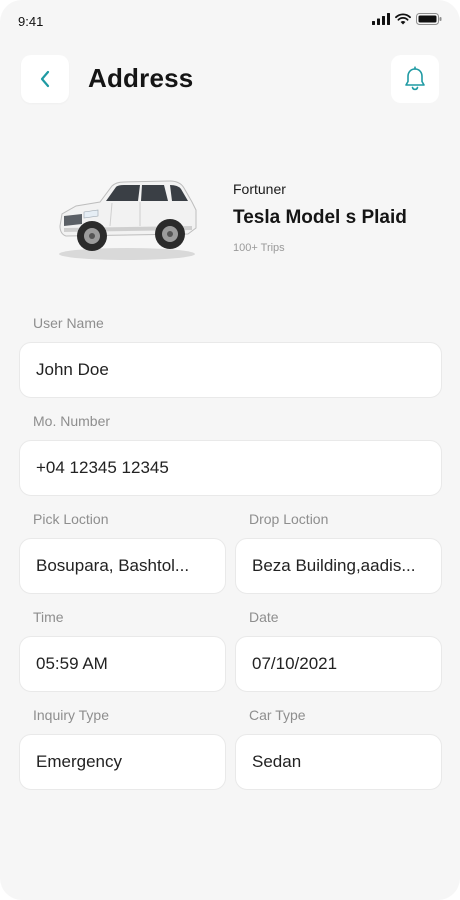 Image resolution: width=460 pixels, height=900 pixels. What do you see at coordinates (277, 715) in the screenshot?
I see `car-type-label: Car Type` at bounding box center [277, 715].